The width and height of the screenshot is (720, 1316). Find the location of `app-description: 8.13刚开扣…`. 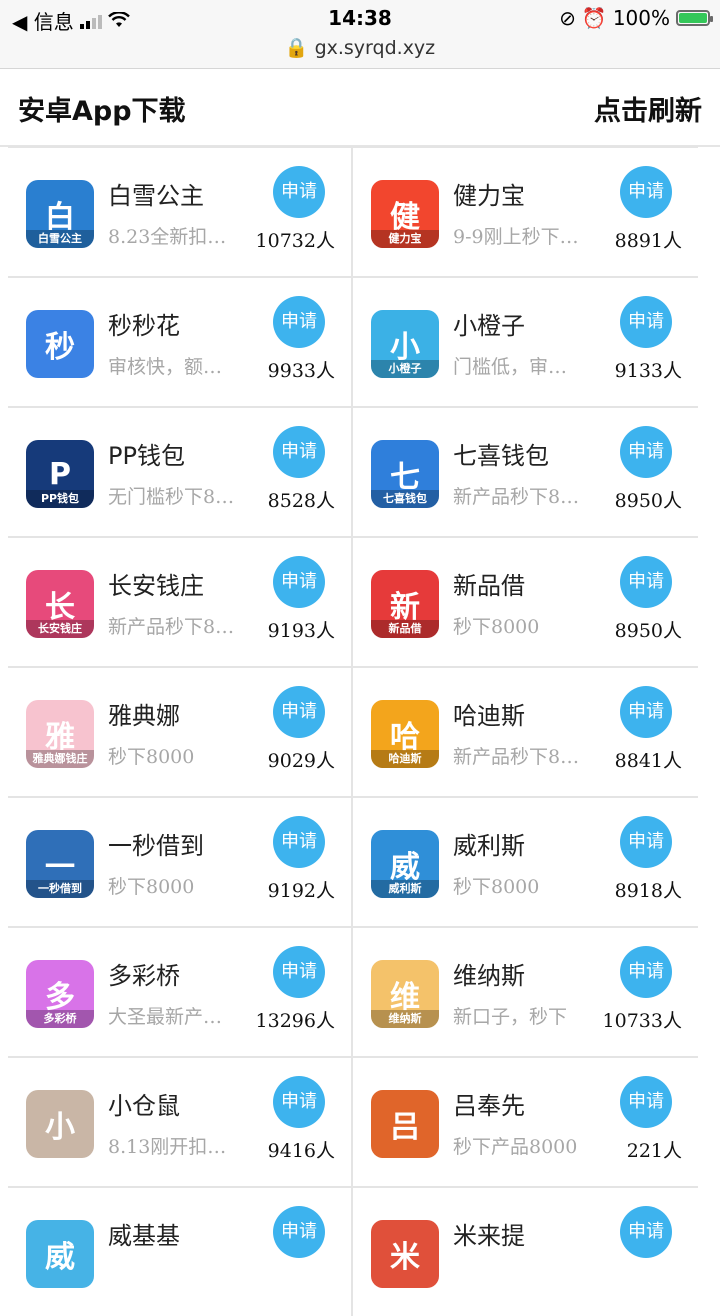

app-description: 8.13刚开扣… is located at coordinates (167, 1147).